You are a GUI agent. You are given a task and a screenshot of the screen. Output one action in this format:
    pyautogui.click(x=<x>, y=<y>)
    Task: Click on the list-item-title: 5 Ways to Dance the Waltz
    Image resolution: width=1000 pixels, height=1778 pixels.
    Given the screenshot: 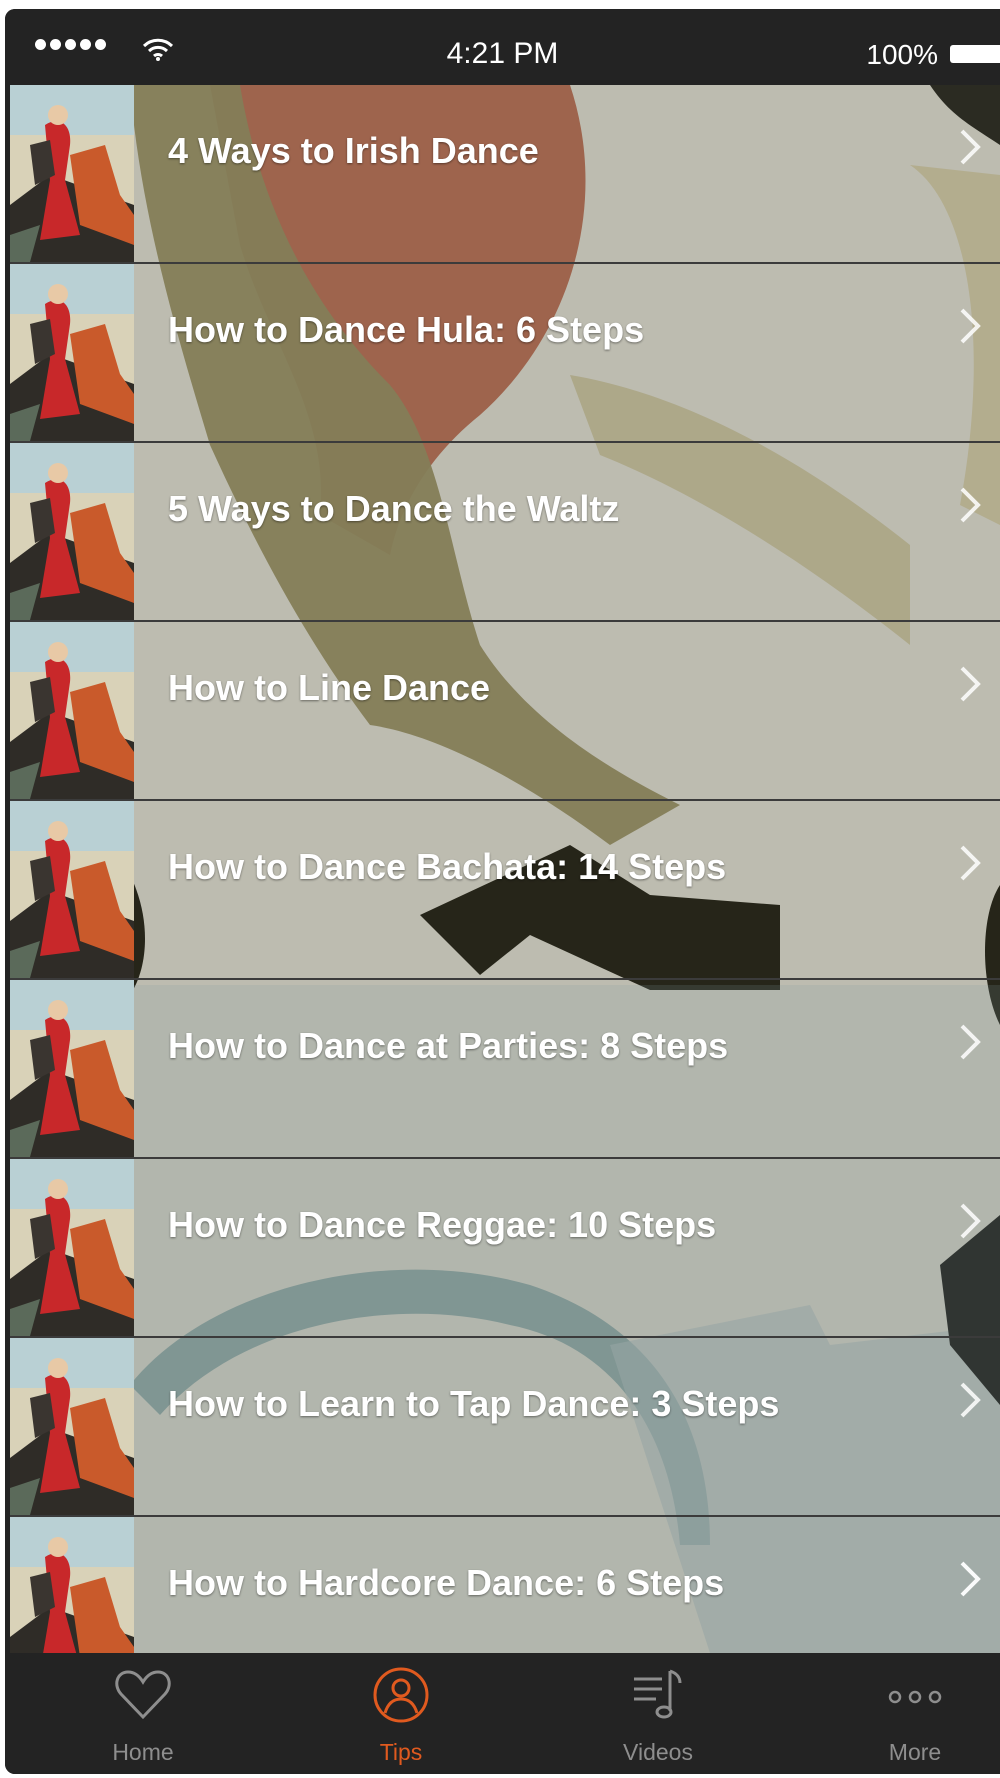 What is the action you would take?
    pyautogui.click(x=394, y=508)
    